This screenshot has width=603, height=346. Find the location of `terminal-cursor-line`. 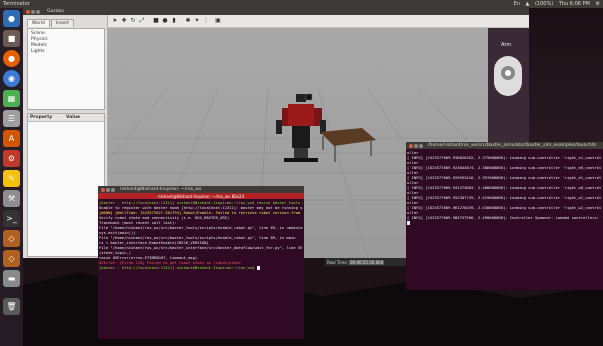

terminal-cursor-line is located at coordinates (504, 222).